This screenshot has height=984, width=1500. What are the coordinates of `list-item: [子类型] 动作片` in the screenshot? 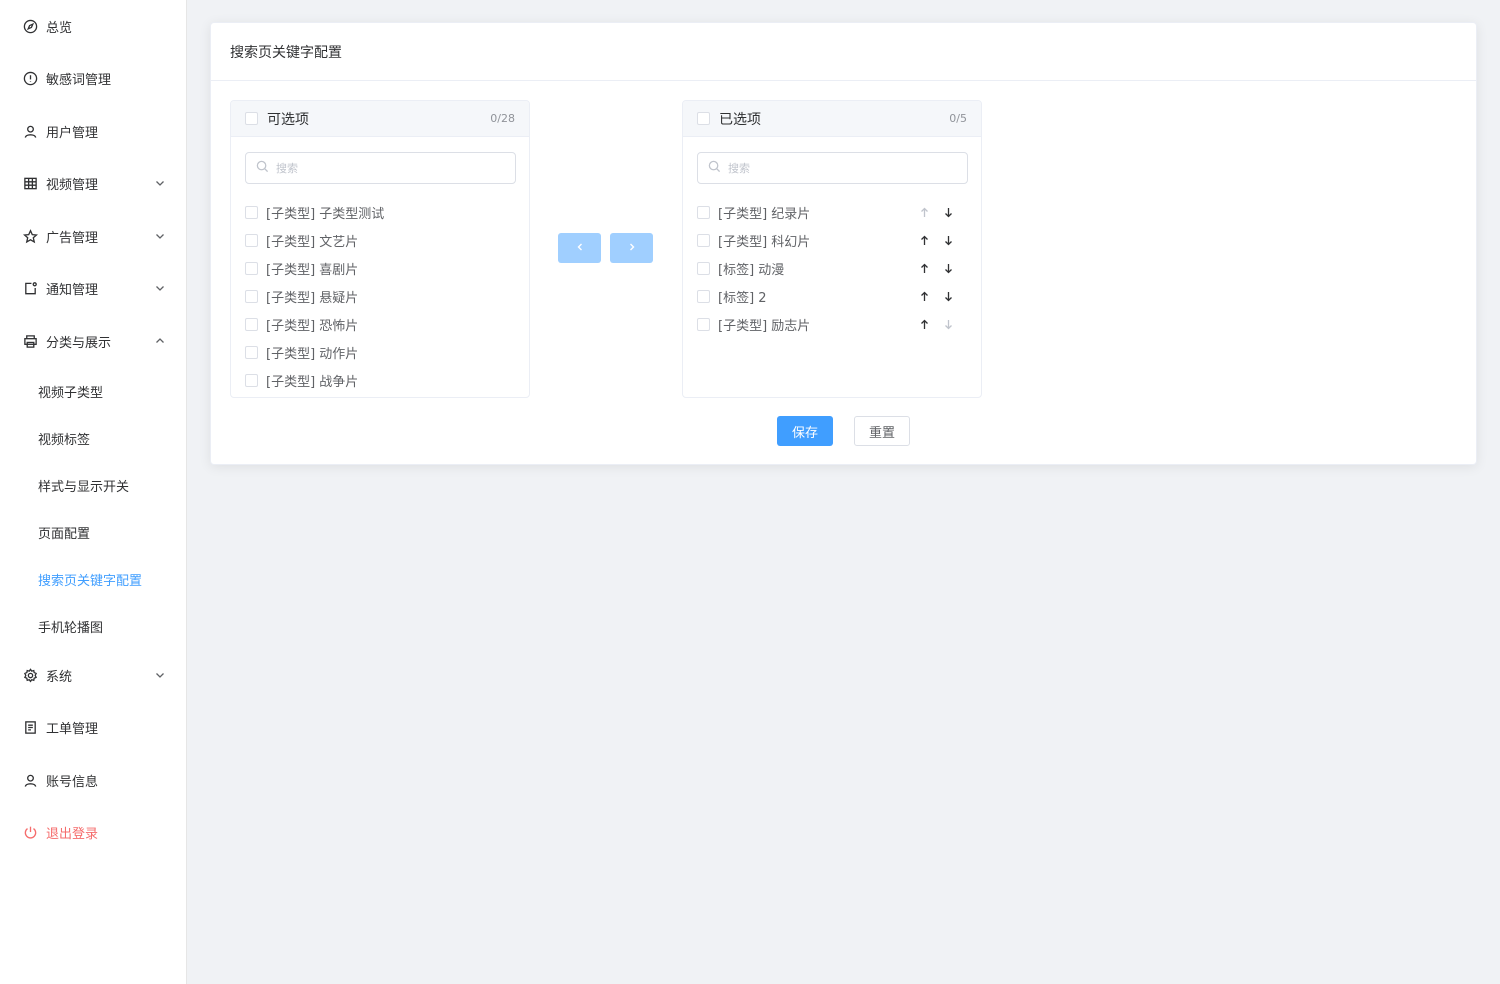 It's located at (381, 352).